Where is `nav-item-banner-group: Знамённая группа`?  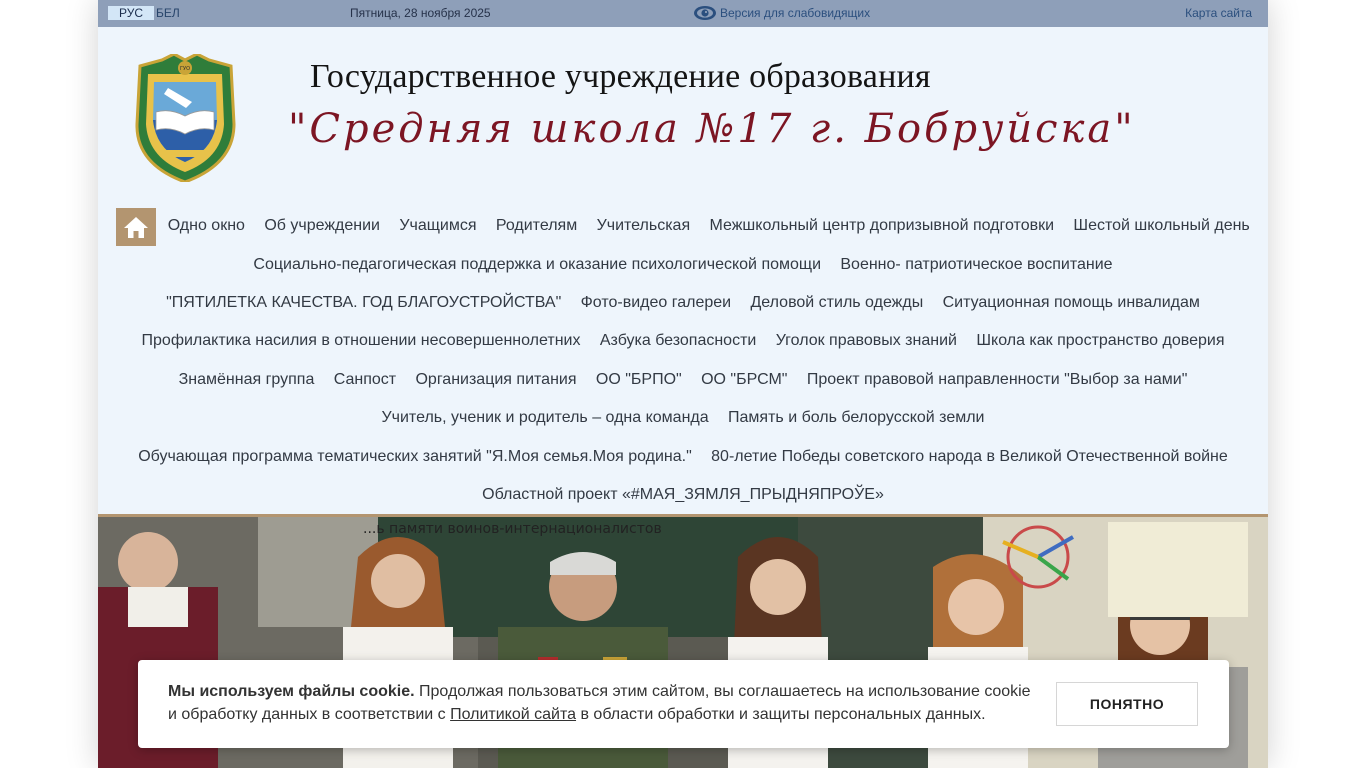 nav-item-banner-group: Знамённая группа is located at coordinates (246, 380).